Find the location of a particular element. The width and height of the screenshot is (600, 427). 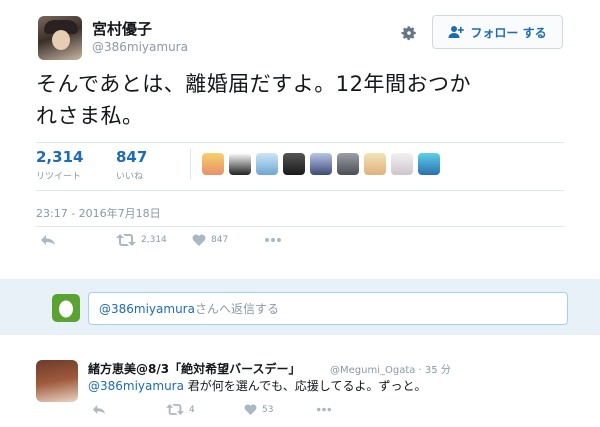

more-action is located at coordinates (273, 240).